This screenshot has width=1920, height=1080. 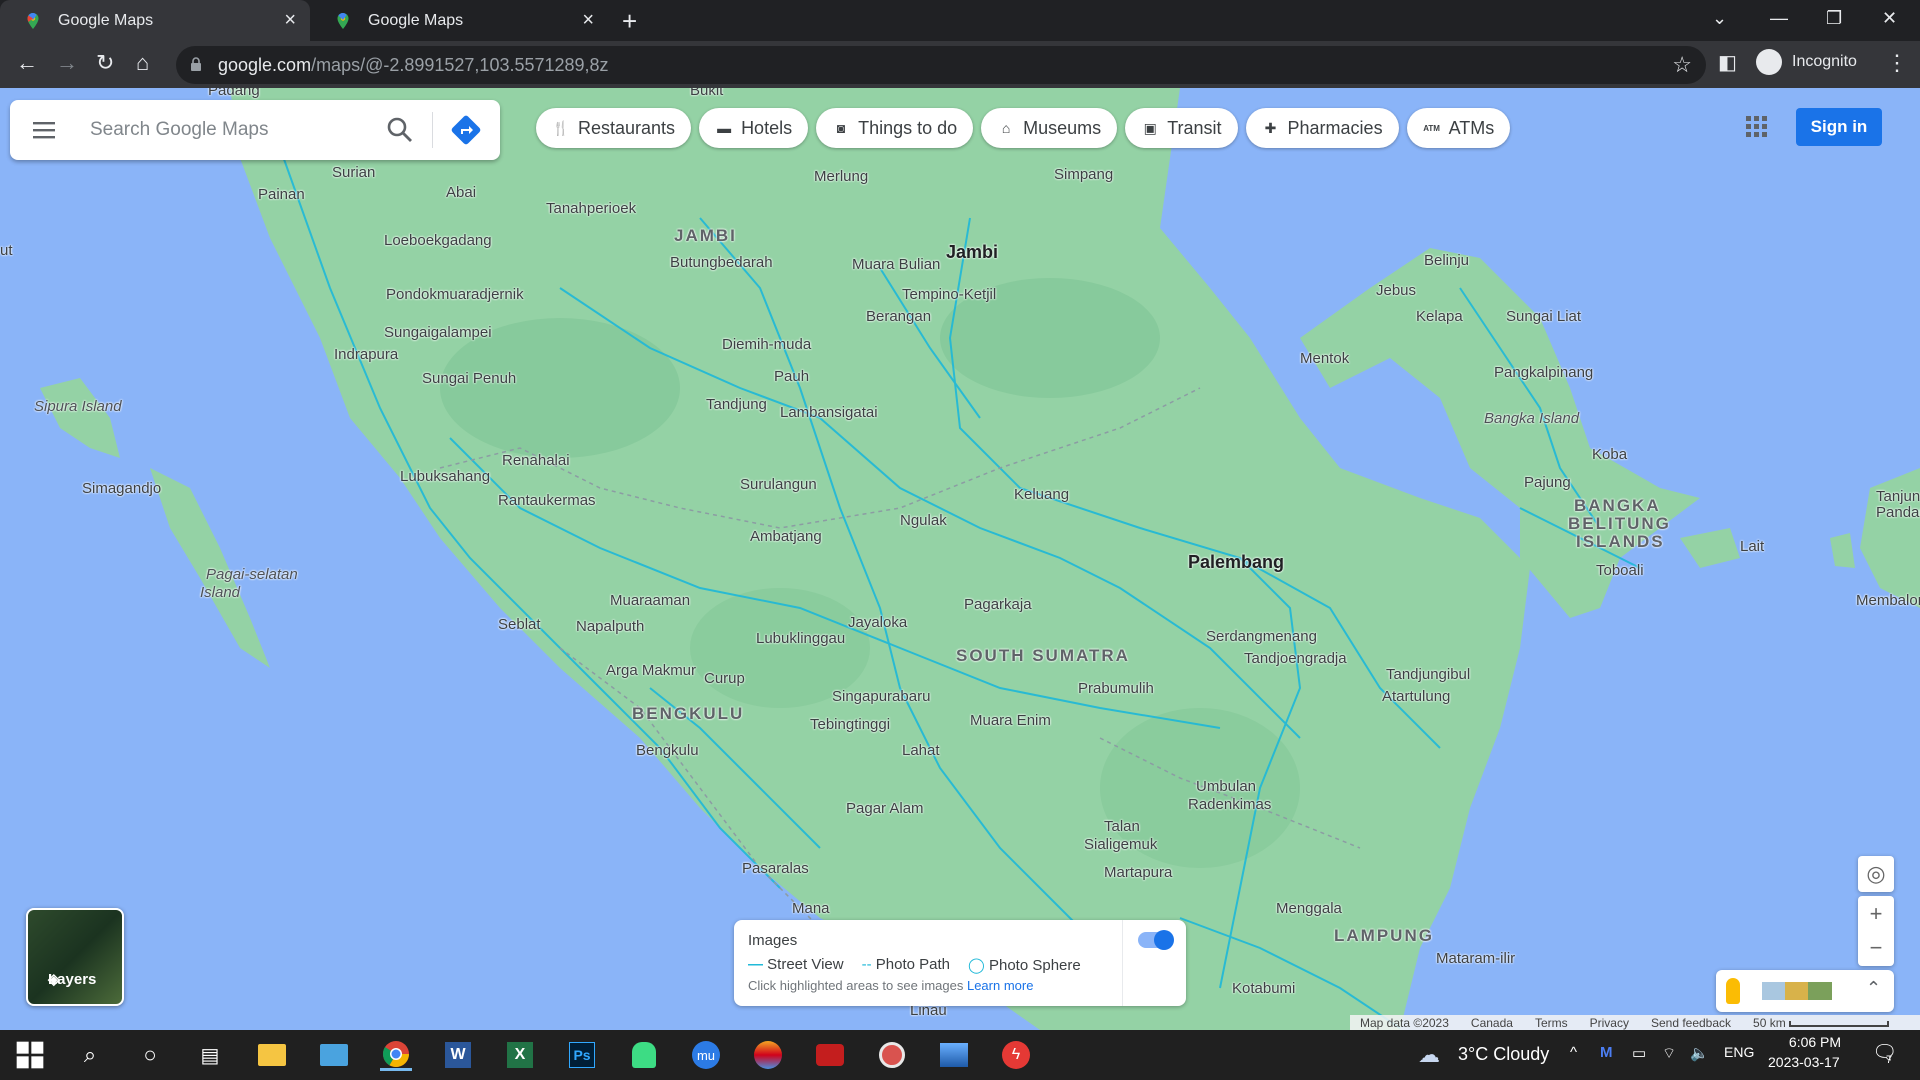 What do you see at coordinates (644, 1055) in the screenshot?
I see `android-app-icon` at bounding box center [644, 1055].